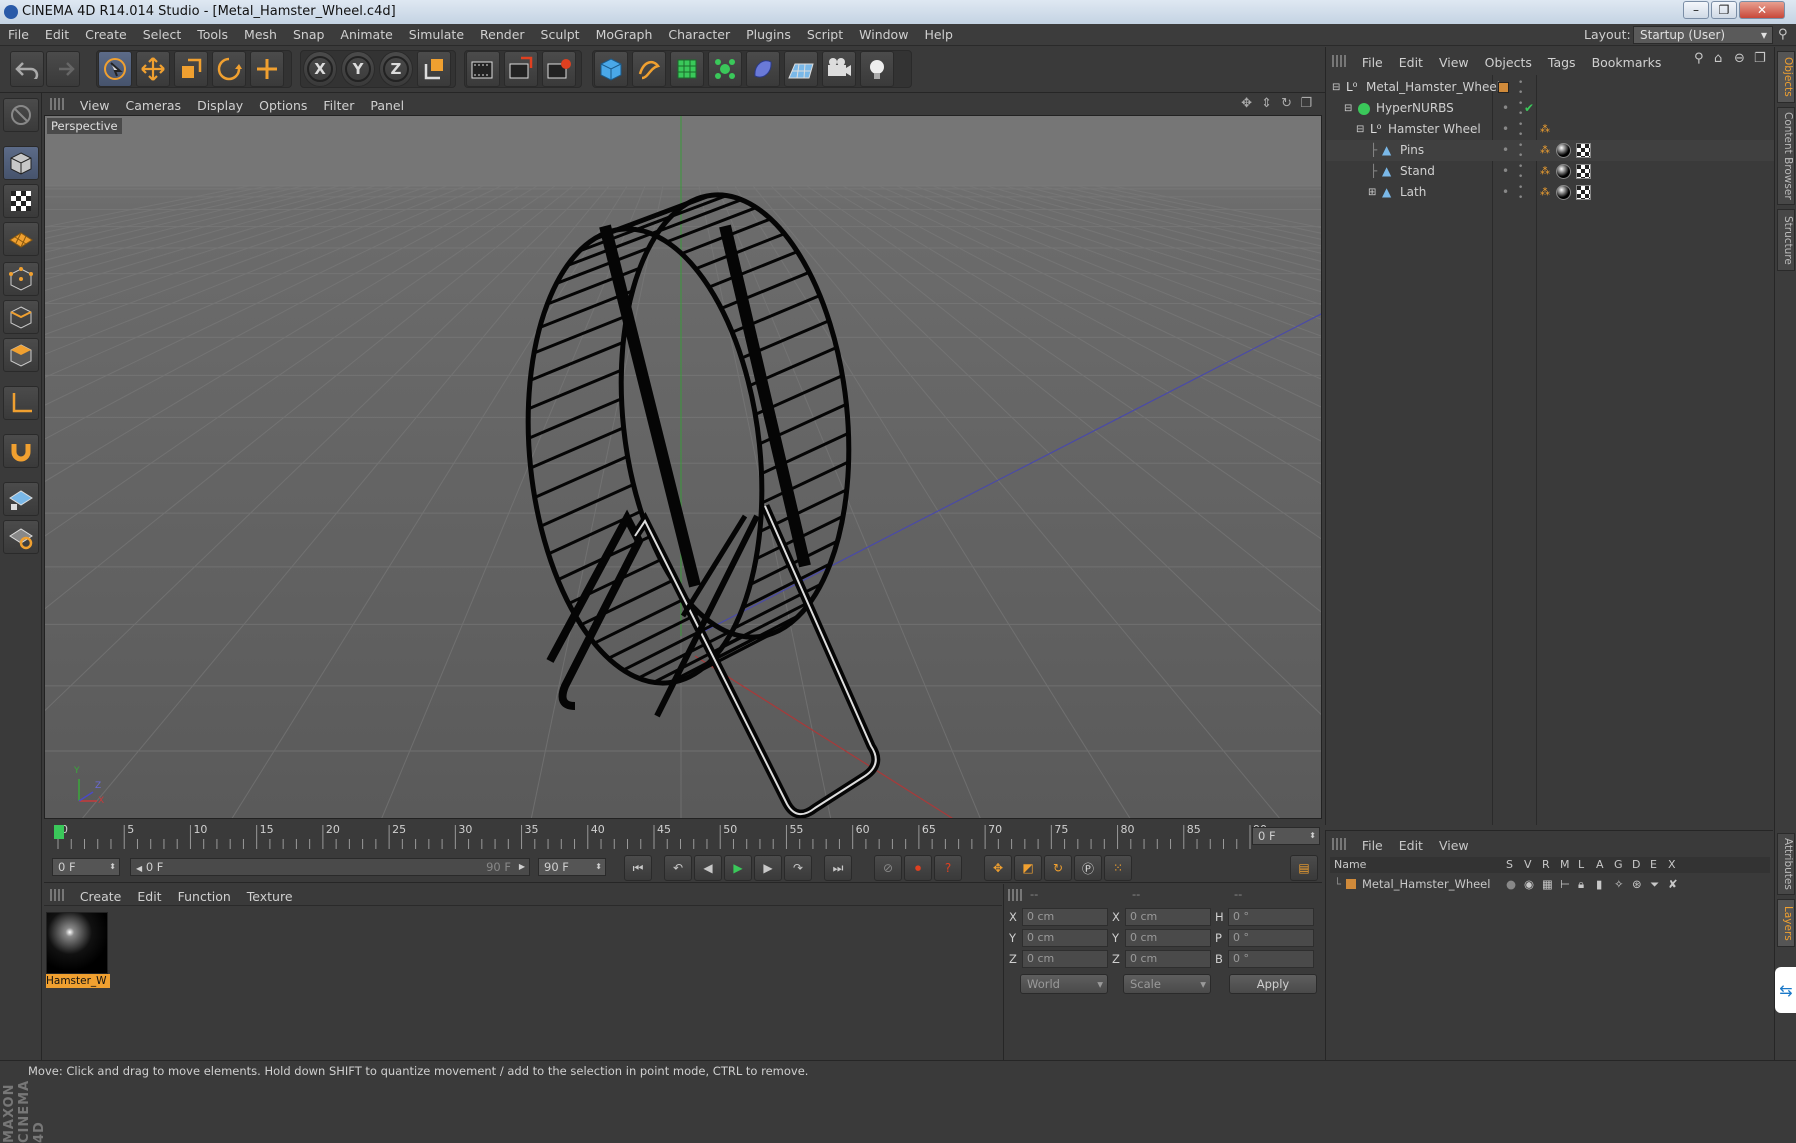 The width and height of the screenshot is (1796, 1143). What do you see at coordinates (1618, 865) in the screenshot?
I see `column-generators: G` at bounding box center [1618, 865].